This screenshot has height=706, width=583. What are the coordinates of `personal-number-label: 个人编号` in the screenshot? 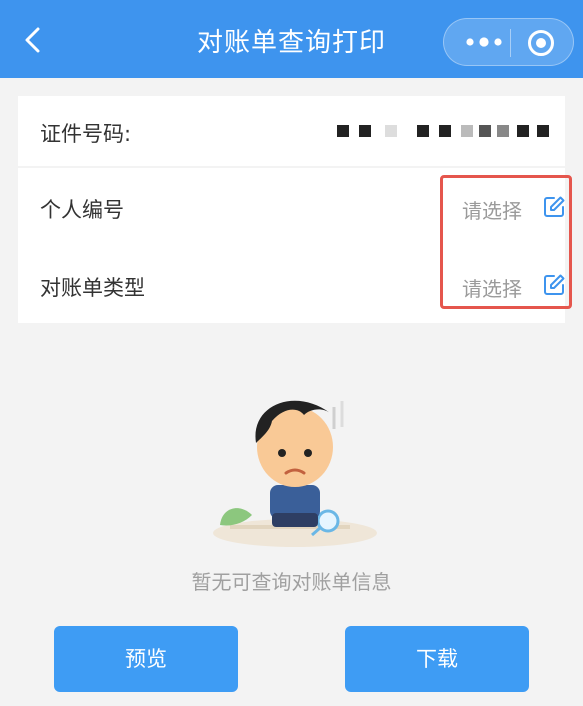 It's located at (82, 210).